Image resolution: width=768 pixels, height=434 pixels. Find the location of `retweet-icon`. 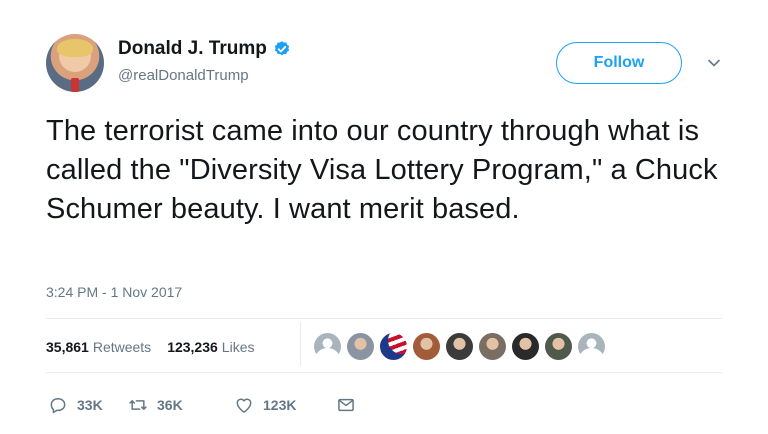

retweet-icon is located at coordinates (138, 405).